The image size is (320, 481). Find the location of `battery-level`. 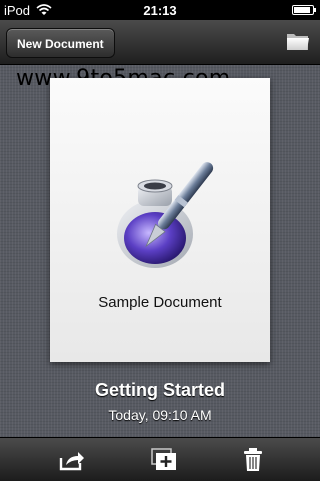

battery-level is located at coordinates (302, 10).